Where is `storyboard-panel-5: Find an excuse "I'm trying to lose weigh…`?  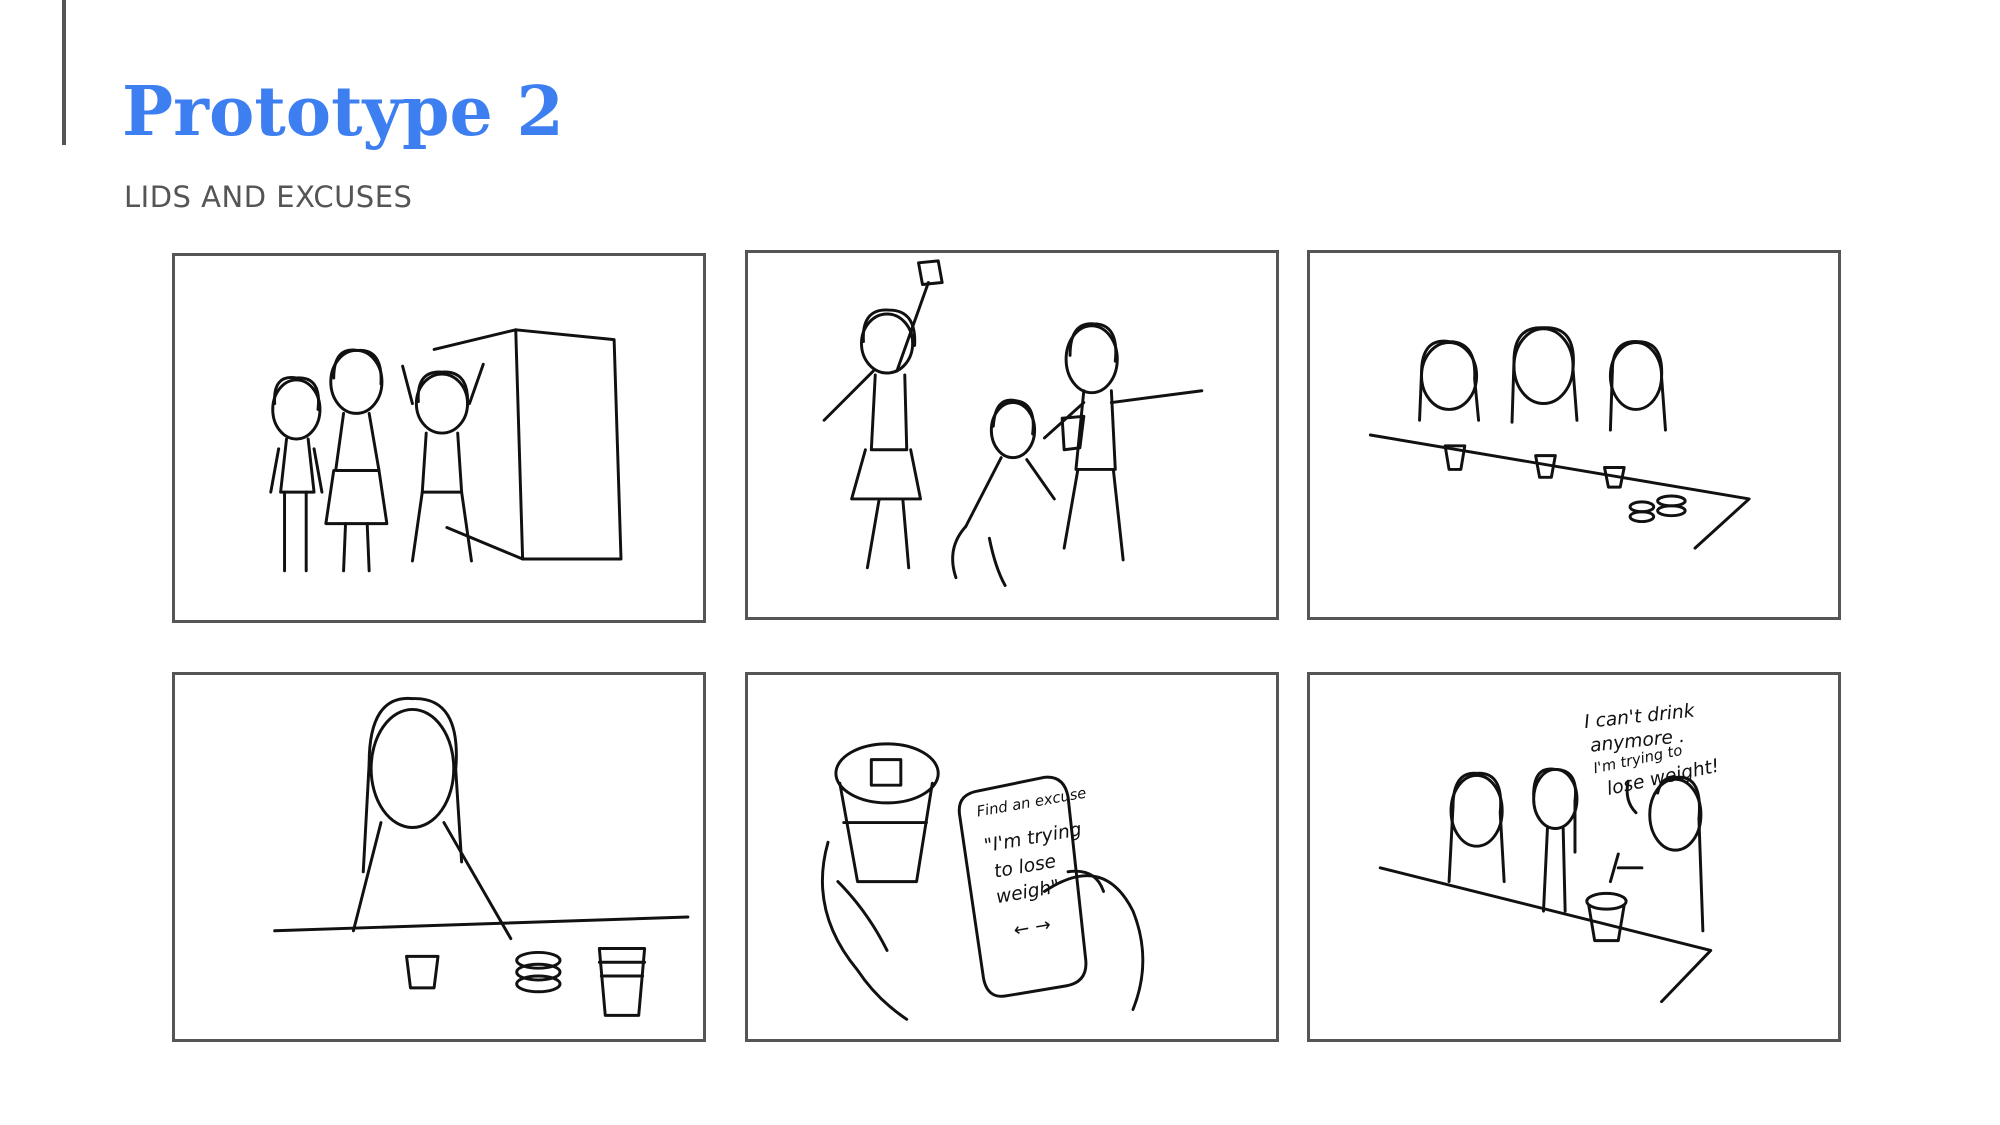
storyboard-panel-5: Find an excuse "I'm trying to lose weigh… is located at coordinates (1012, 857).